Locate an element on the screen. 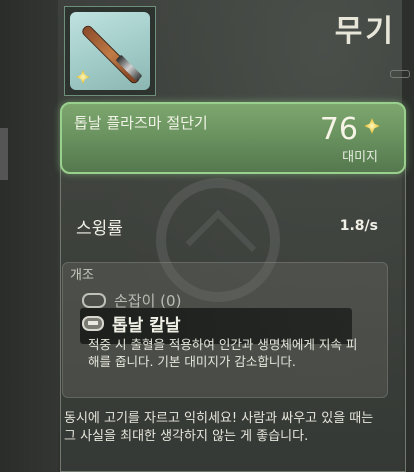 Image resolution: width=414 pixels, height=472 pixels. swing-rate-value: 1.8/s is located at coordinates (358, 226).